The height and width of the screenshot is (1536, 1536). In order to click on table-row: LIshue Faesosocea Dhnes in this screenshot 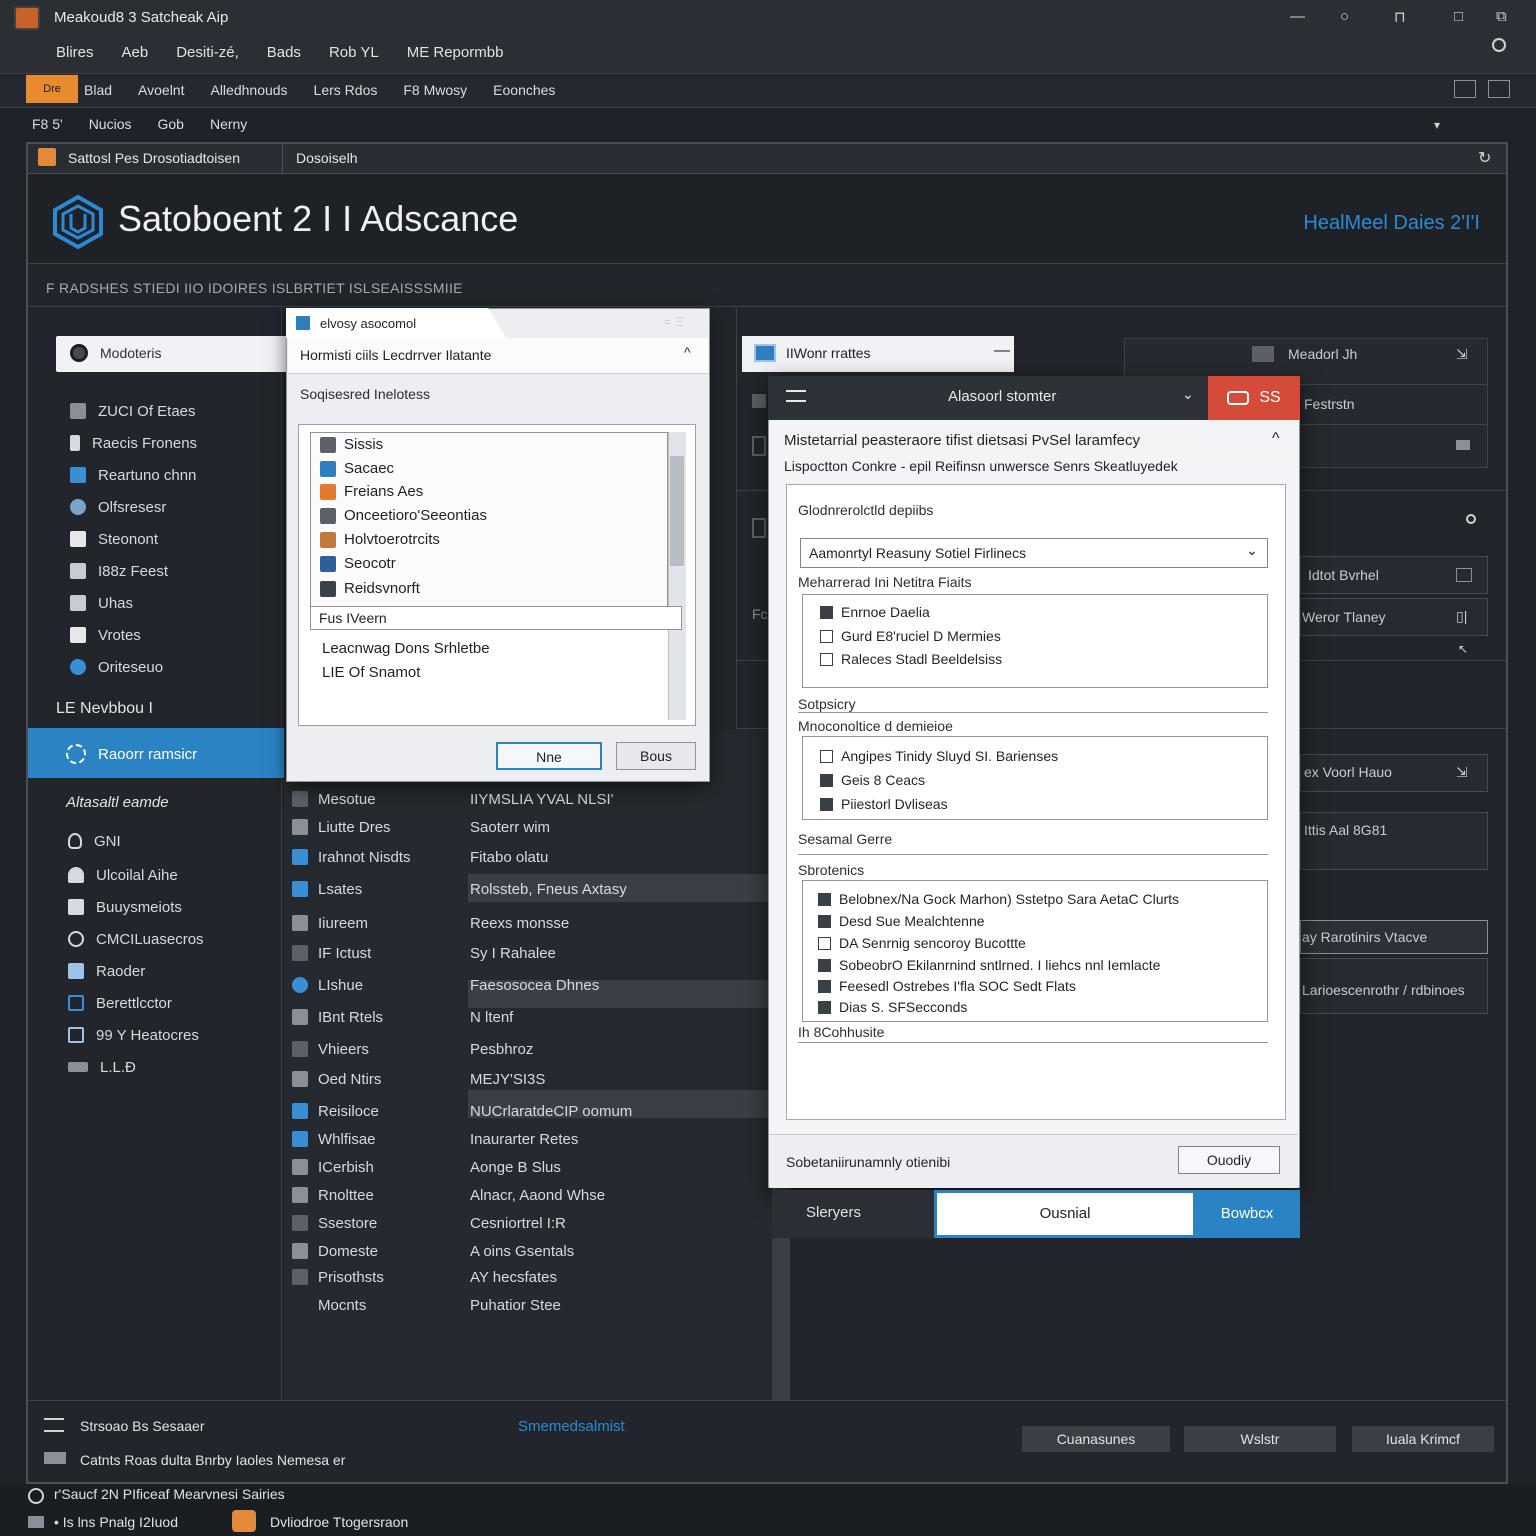, I will do `click(445, 985)`.